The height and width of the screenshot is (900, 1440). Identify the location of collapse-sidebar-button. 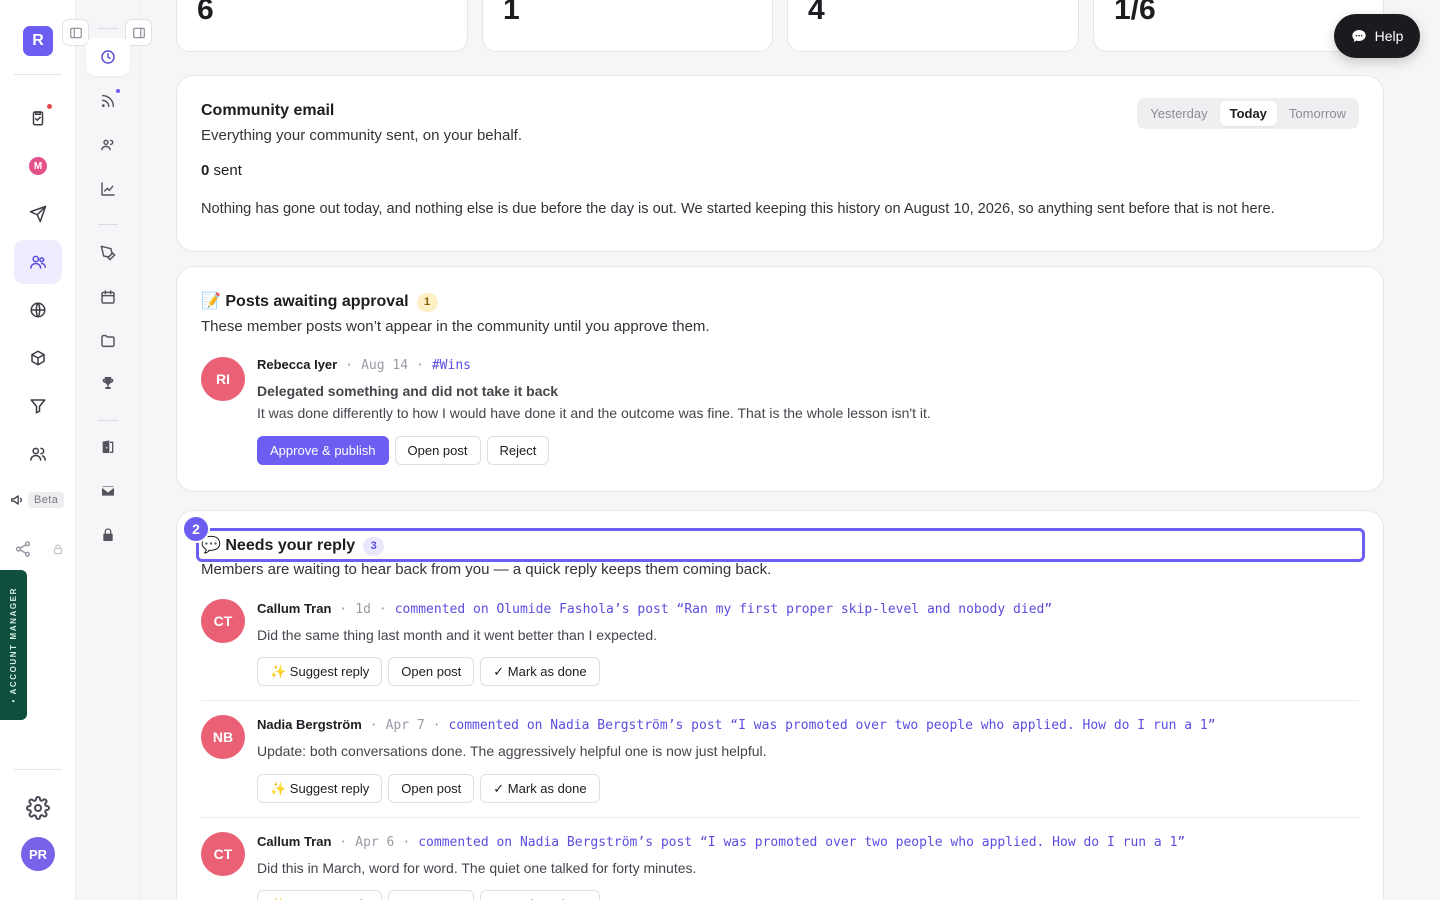
(75, 32).